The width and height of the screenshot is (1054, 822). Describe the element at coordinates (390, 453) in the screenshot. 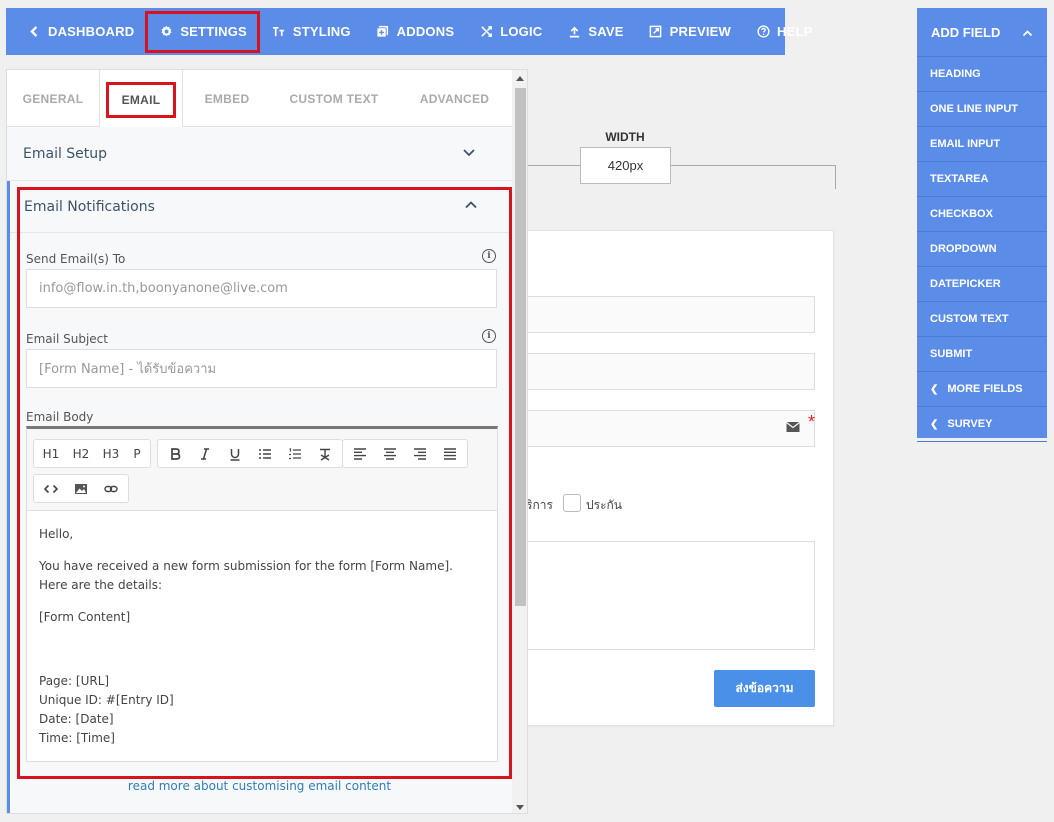

I see `align-center-icon` at that location.